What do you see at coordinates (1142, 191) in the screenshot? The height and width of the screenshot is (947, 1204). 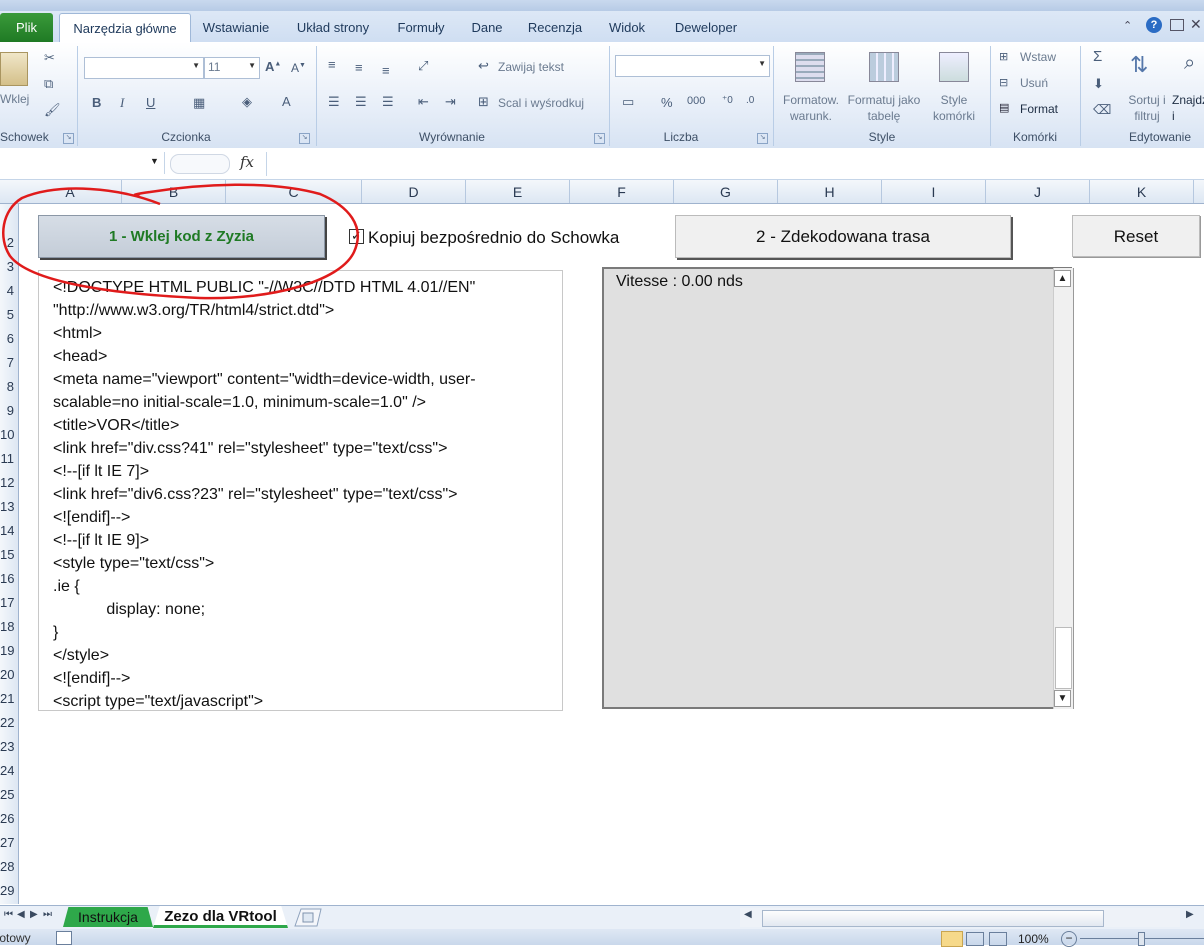 I see `column-header-k: K` at bounding box center [1142, 191].